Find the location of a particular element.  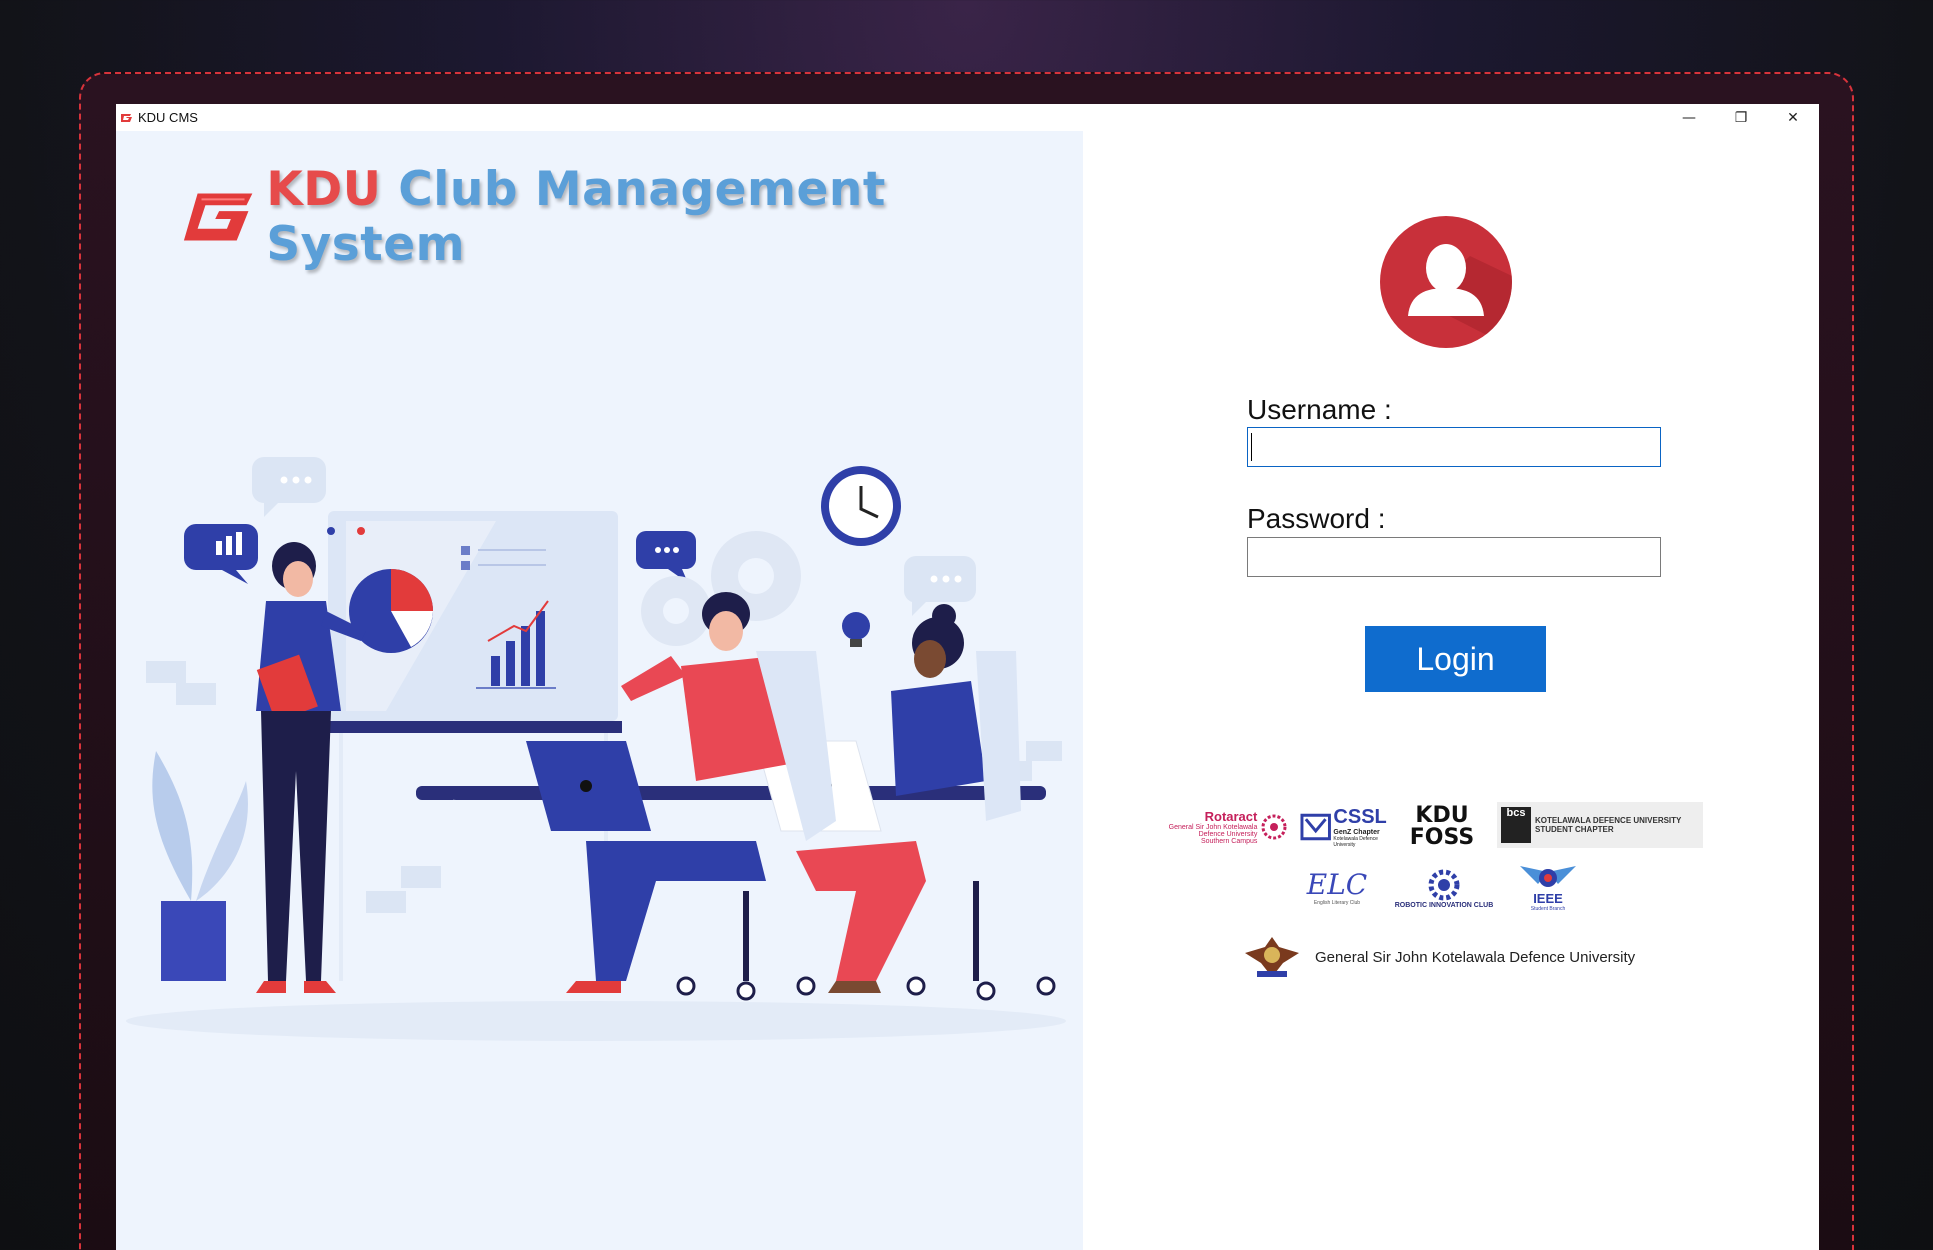

cssl-emblem-icon is located at coordinates (1315, 827).